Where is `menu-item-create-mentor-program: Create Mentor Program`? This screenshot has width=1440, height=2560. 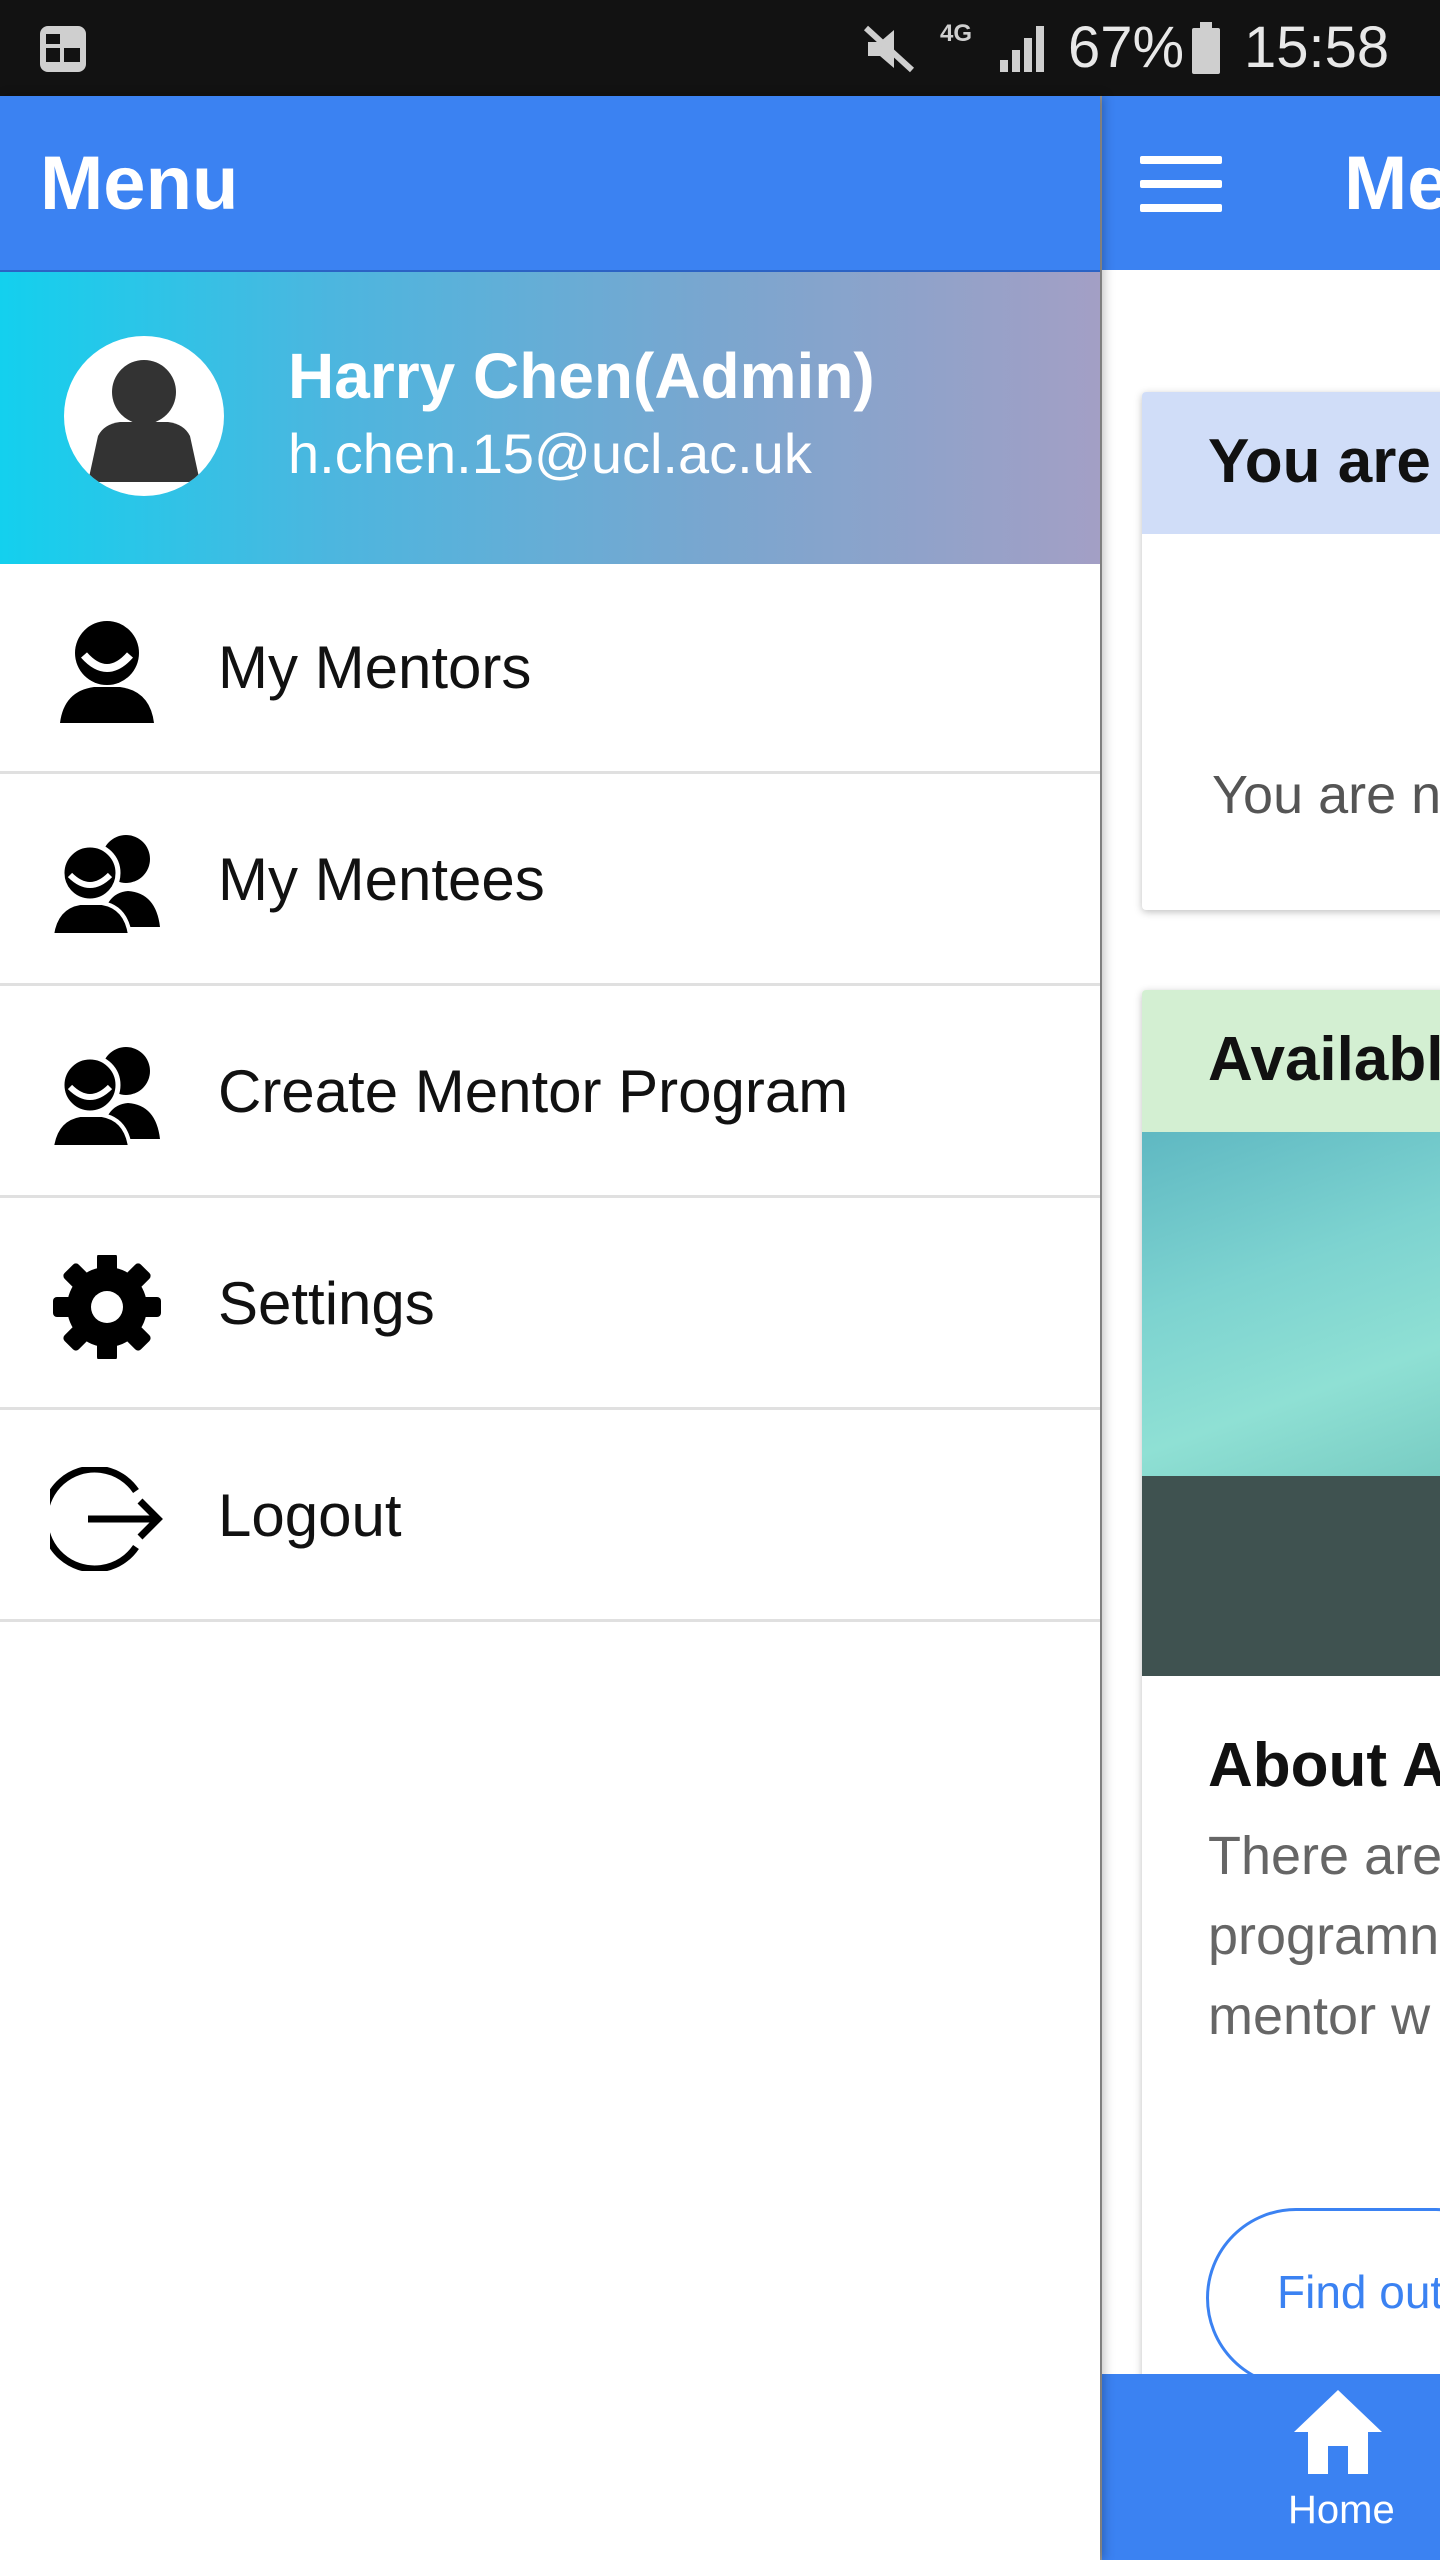
menu-item-create-mentor-program: Create Mentor Program is located at coordinates (550, 1093).